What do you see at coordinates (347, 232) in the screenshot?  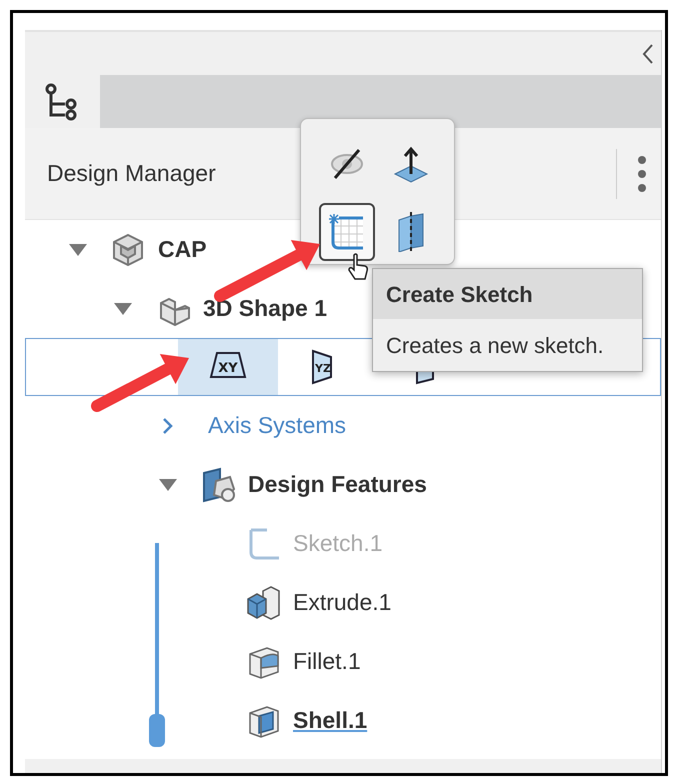 I see `toolbar-button` at bounding box center [347, 232].